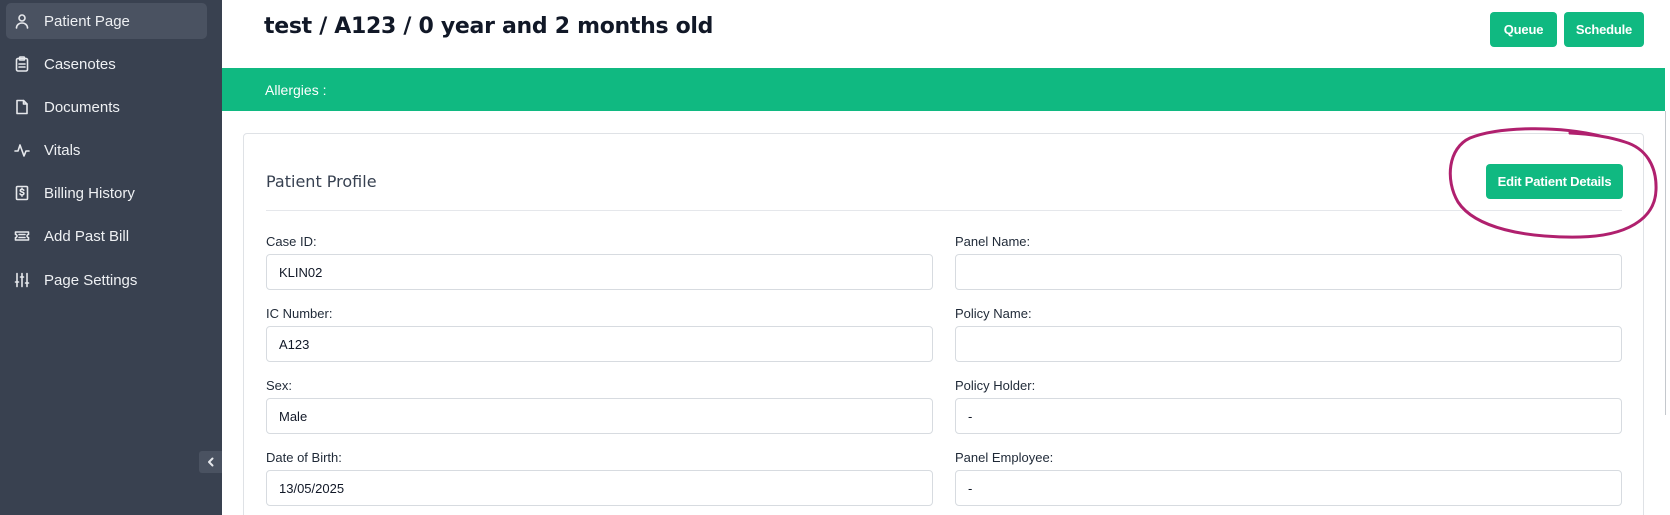 The width and height of the screenshot is (1670, 515). What do you see at coordinates (80, 64) in the screenshot?
I see `sidebar-item-label: Casenotes` at bounding box center [80, 64].